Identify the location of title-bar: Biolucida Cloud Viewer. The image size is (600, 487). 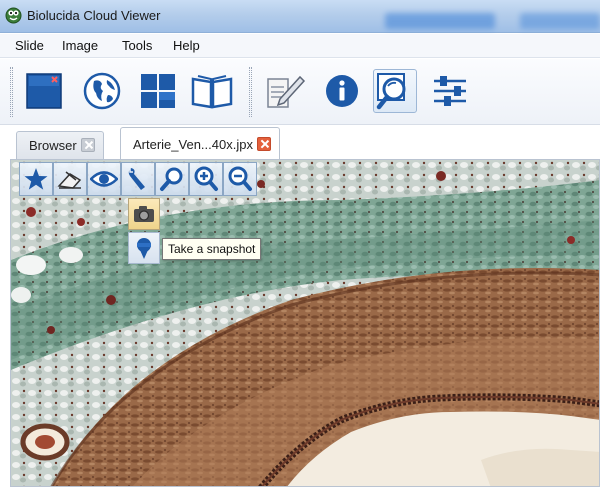
(300, 16).